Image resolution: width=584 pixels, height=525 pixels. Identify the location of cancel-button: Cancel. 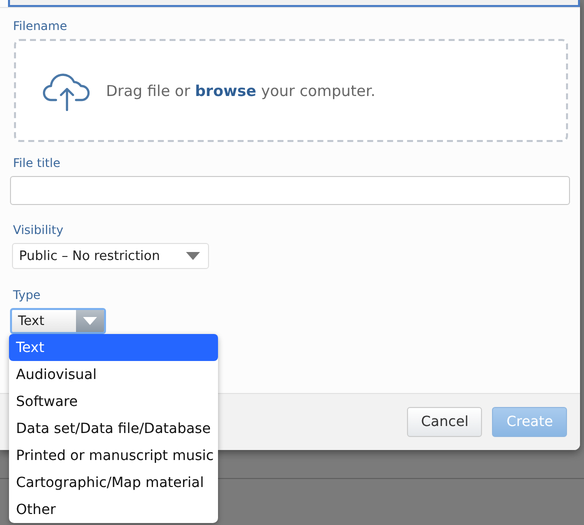
(444, 422).